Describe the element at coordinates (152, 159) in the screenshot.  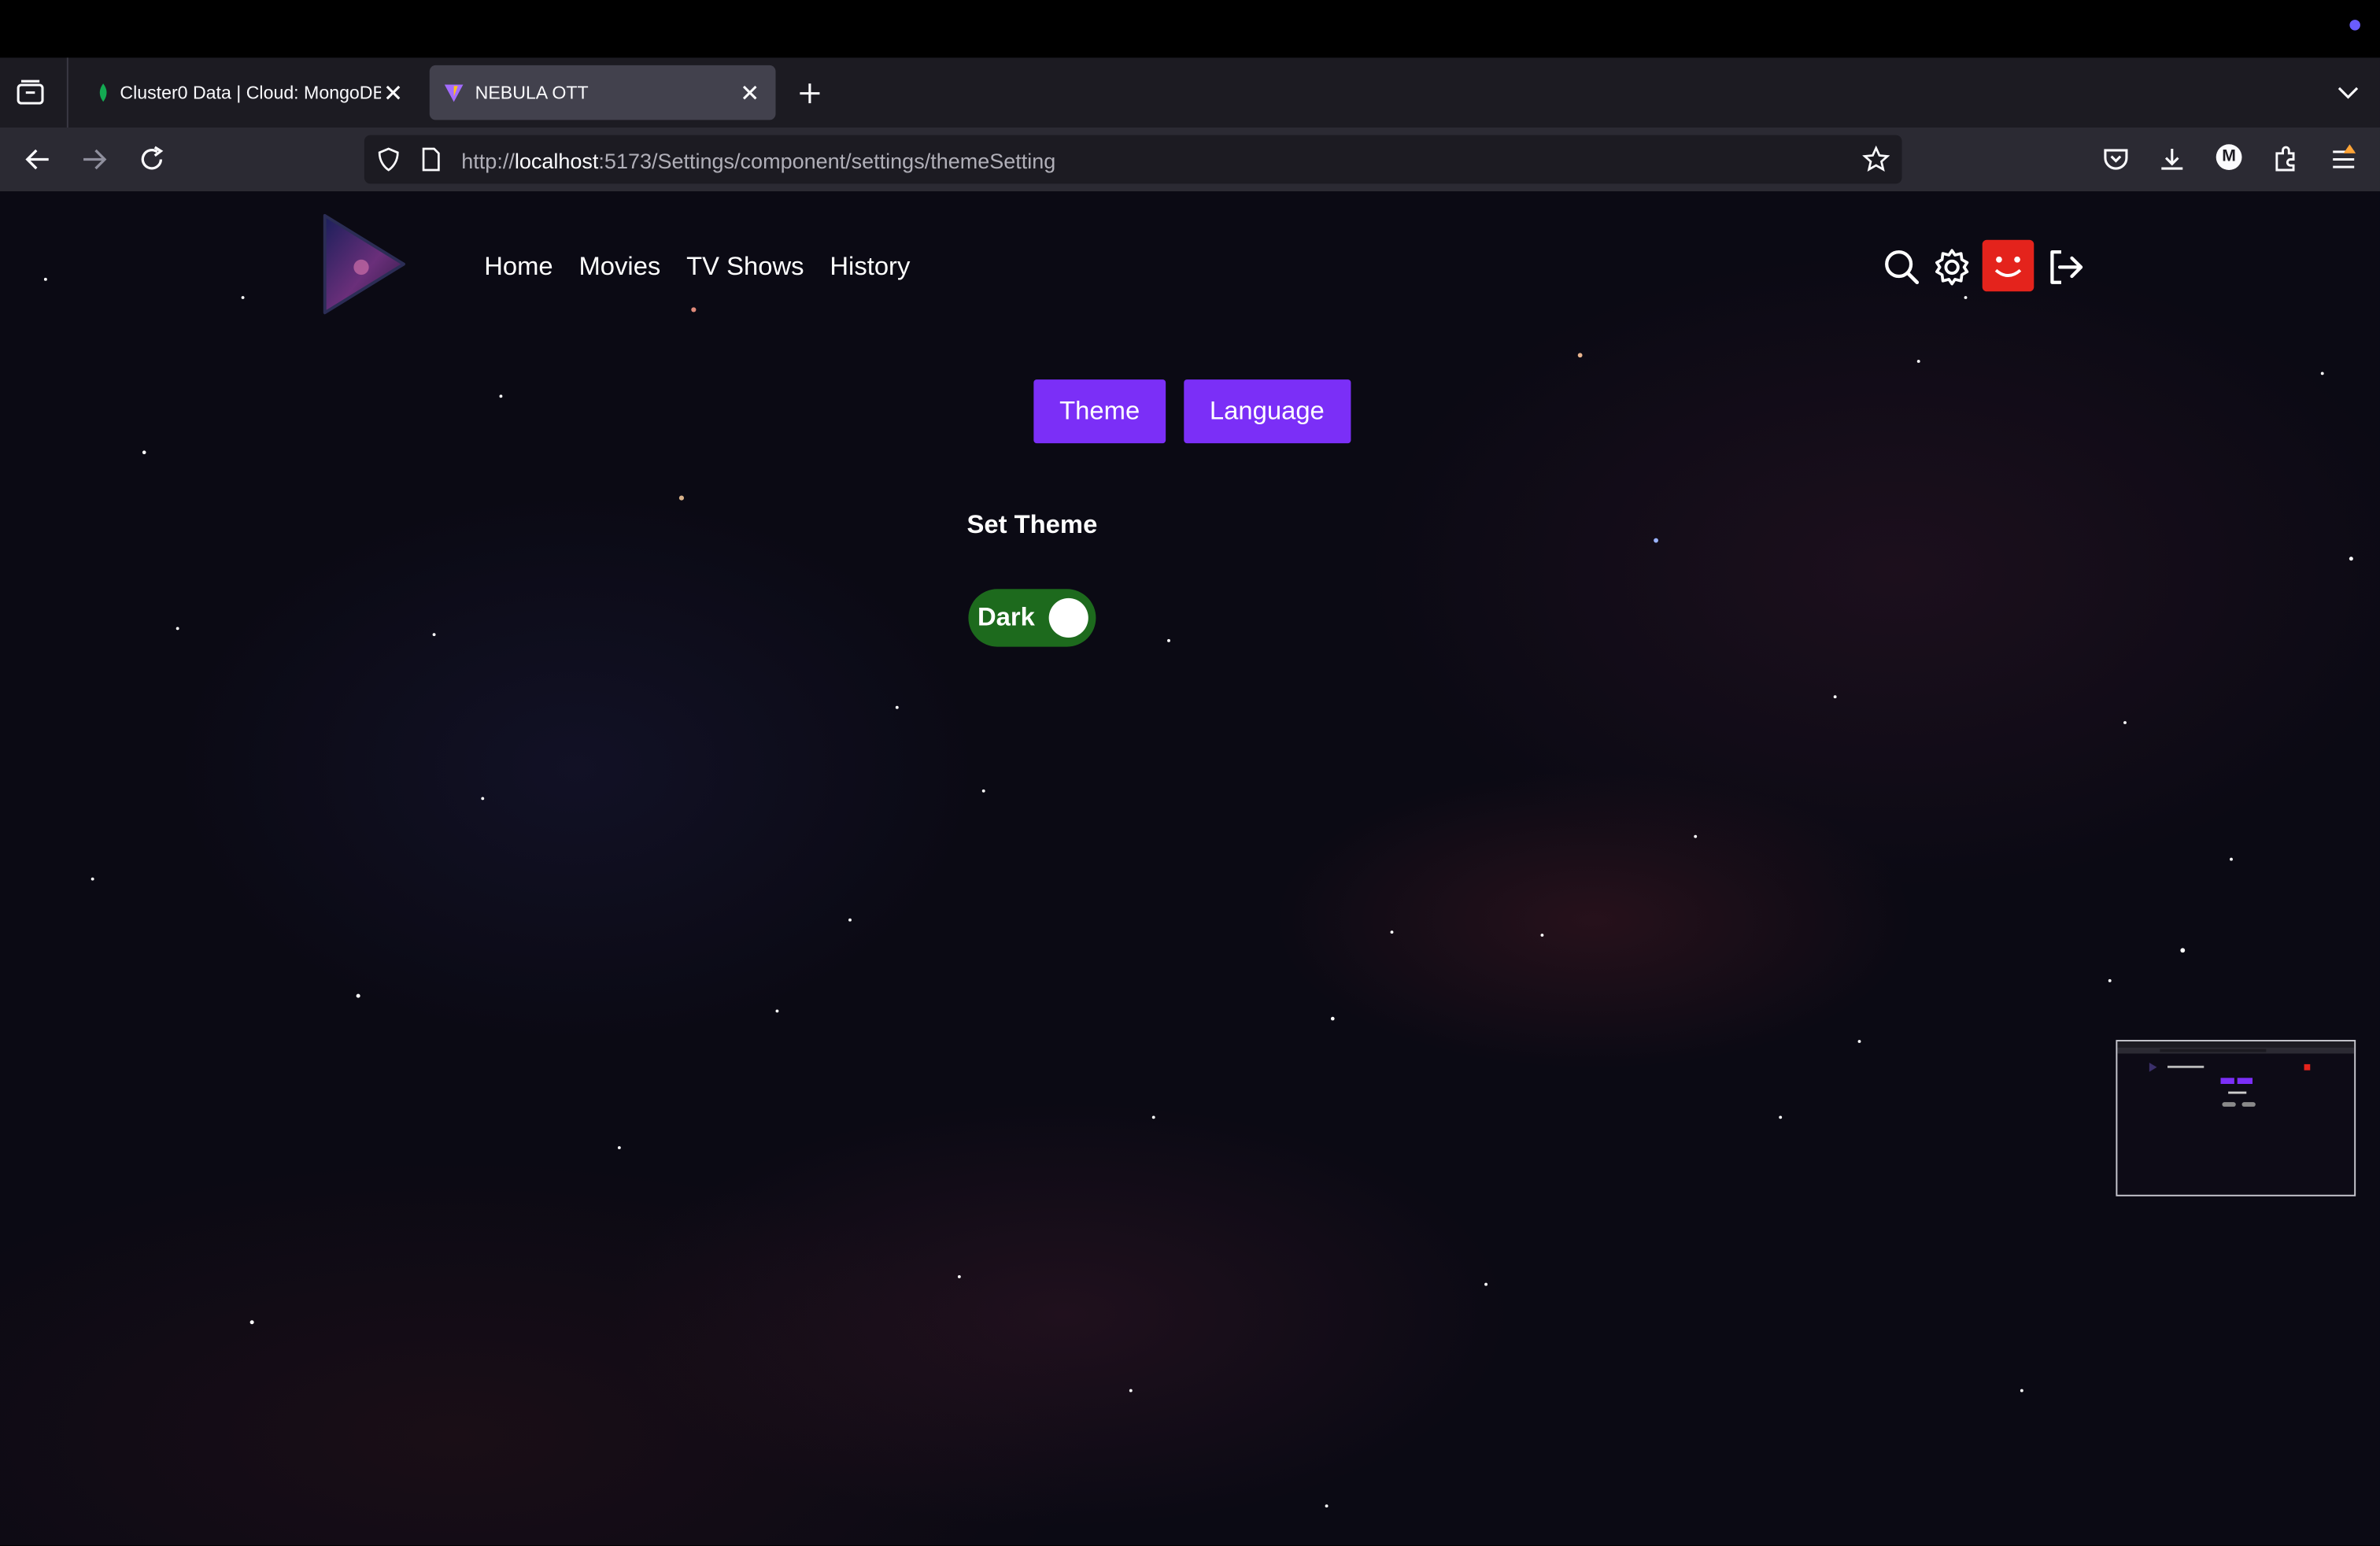
I see `reload-icon` at that location.